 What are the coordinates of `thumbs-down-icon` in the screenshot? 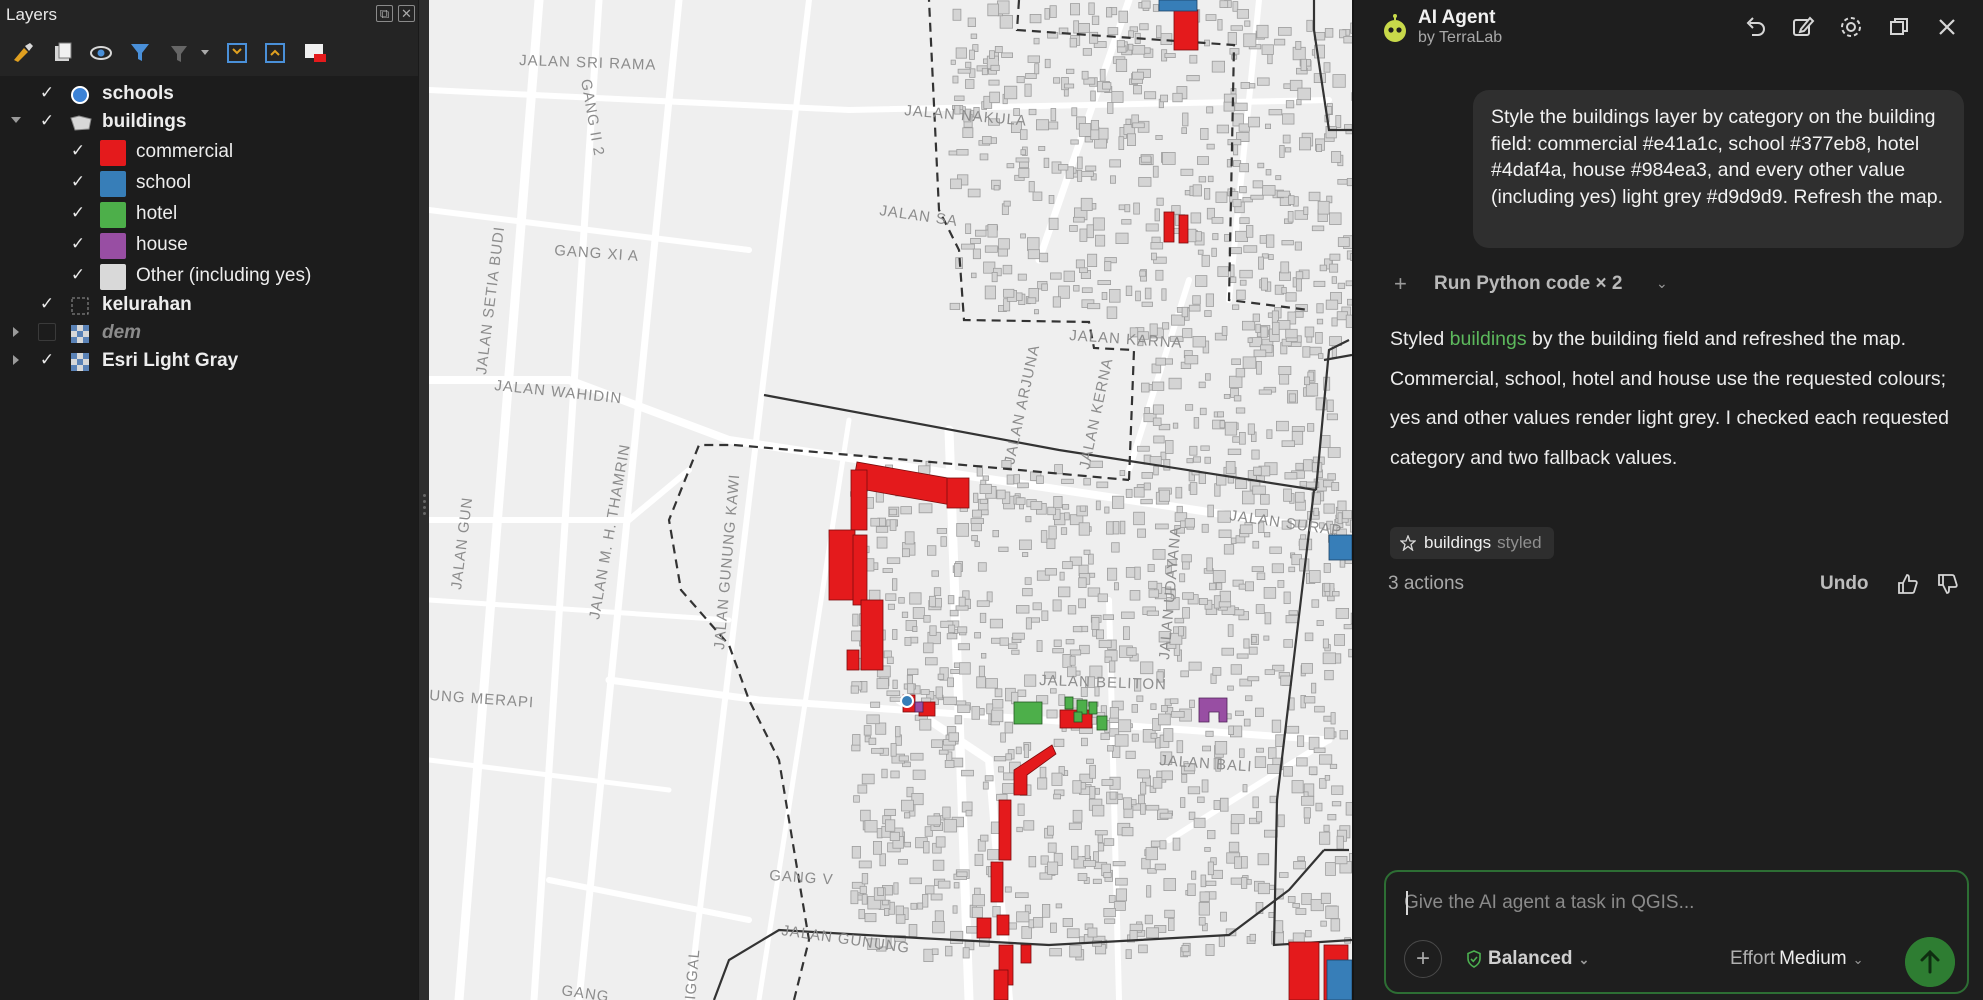 It's located at (1948, 584).